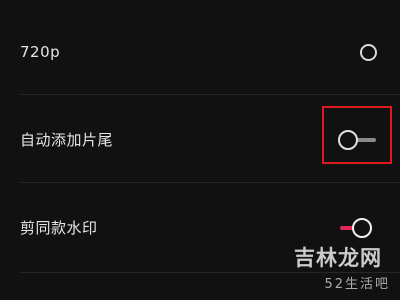  What do you see at coordinates (40, 52) in the screenshot?
I see `setting-label-720p: 720p` at bounding box center [40, 52].